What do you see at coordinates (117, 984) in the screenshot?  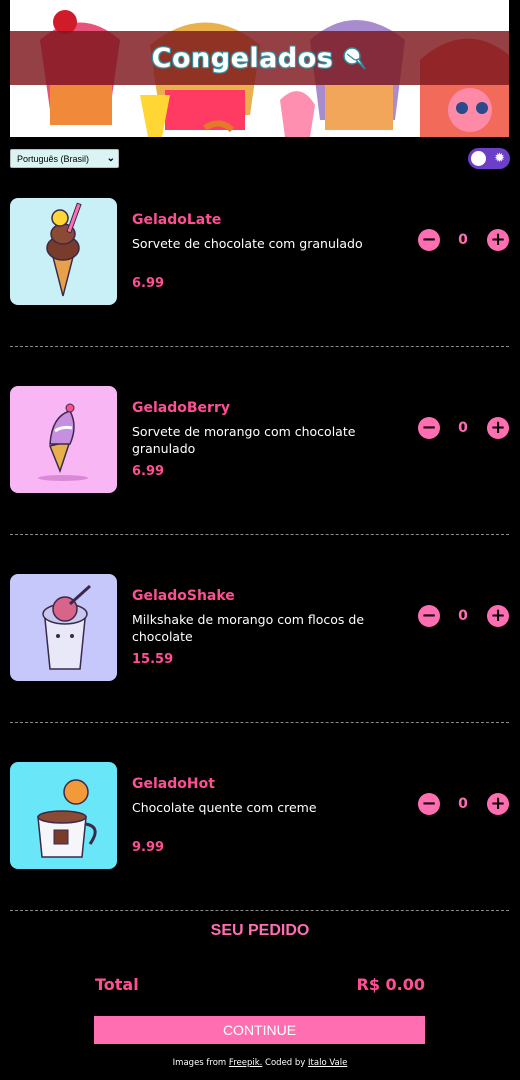 I see `total-label: Total` at bounding box center [117, 984].